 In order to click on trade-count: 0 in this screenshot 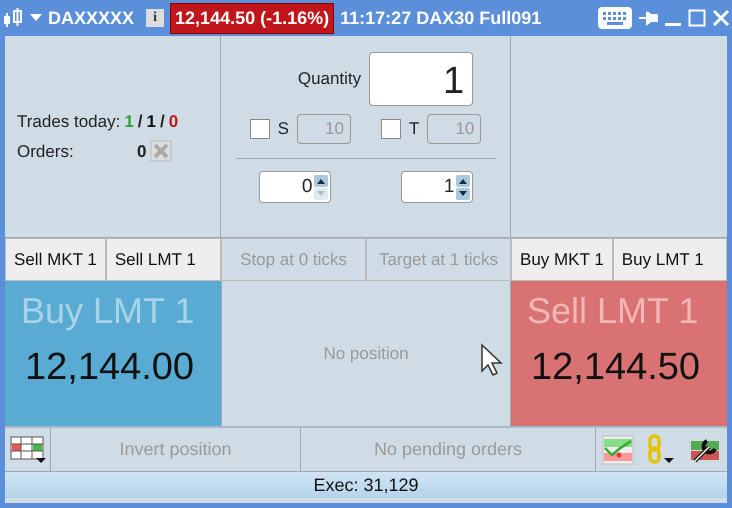, I will do `click(173, 122)`.